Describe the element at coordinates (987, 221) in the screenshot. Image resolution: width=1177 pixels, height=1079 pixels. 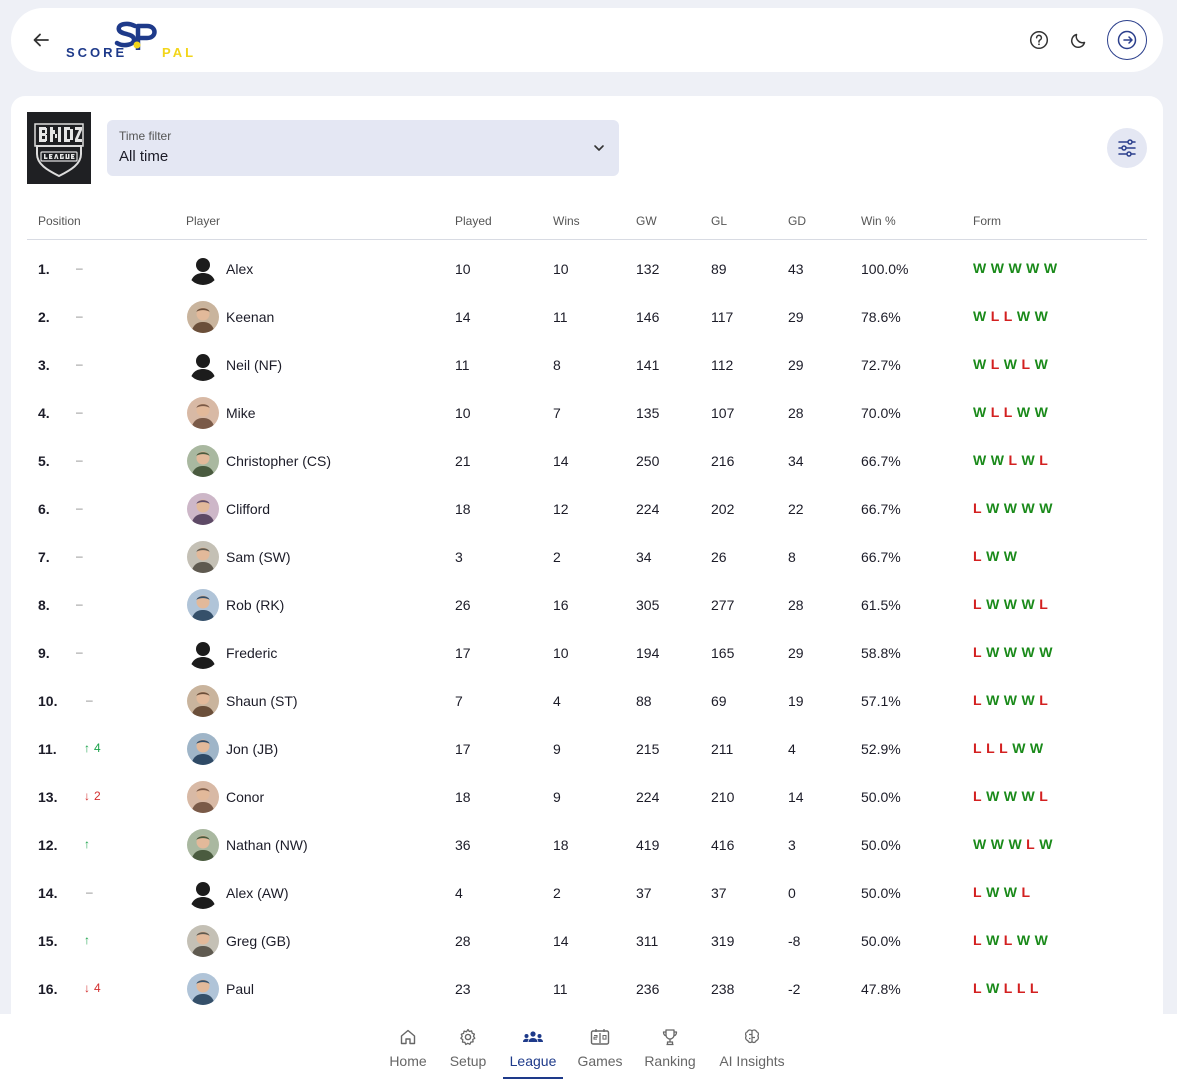
I see `col-header-form: Form` at that location.